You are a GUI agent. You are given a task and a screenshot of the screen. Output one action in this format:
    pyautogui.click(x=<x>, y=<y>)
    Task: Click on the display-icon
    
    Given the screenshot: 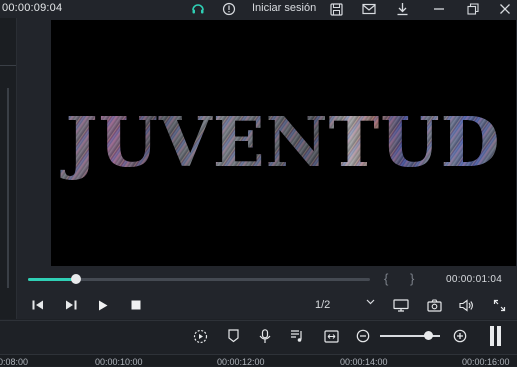 What is the action you would take?
    pyautogui.click(x=401, y=305)
    